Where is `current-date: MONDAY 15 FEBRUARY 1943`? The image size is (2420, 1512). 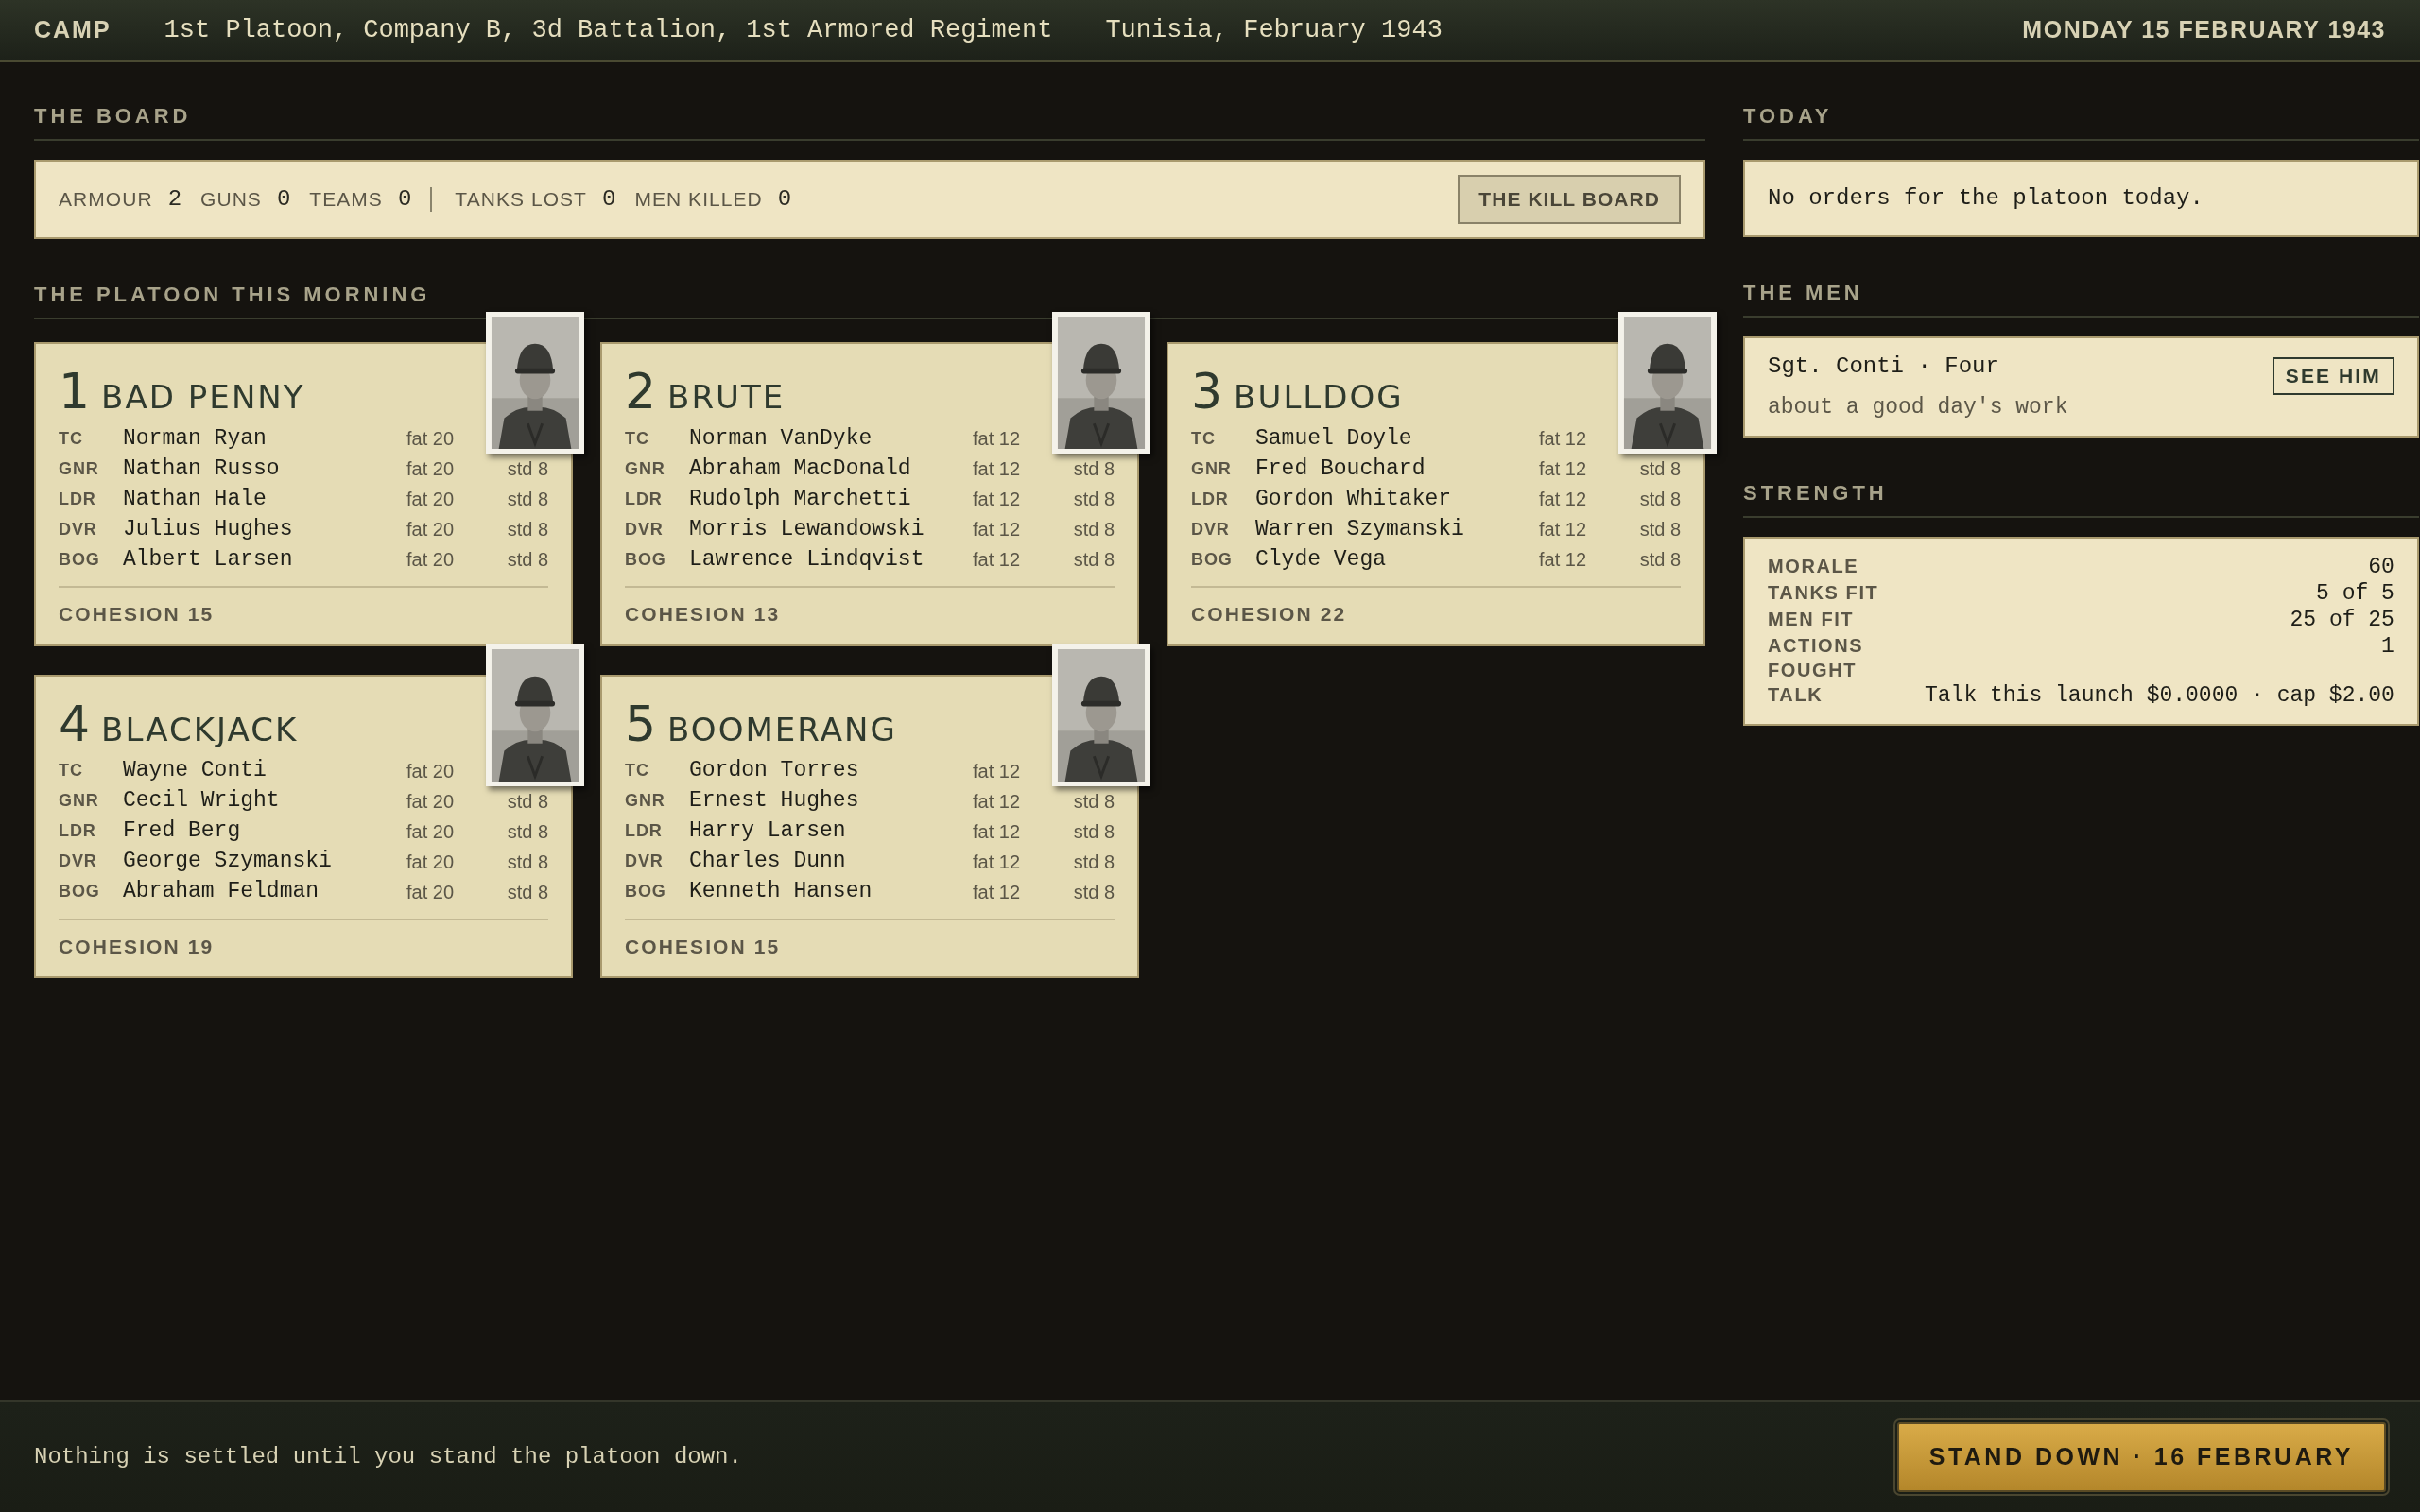
current-date: MONDAY 15 FEBRUARY 1943 is located at coordinates (2204, 30).